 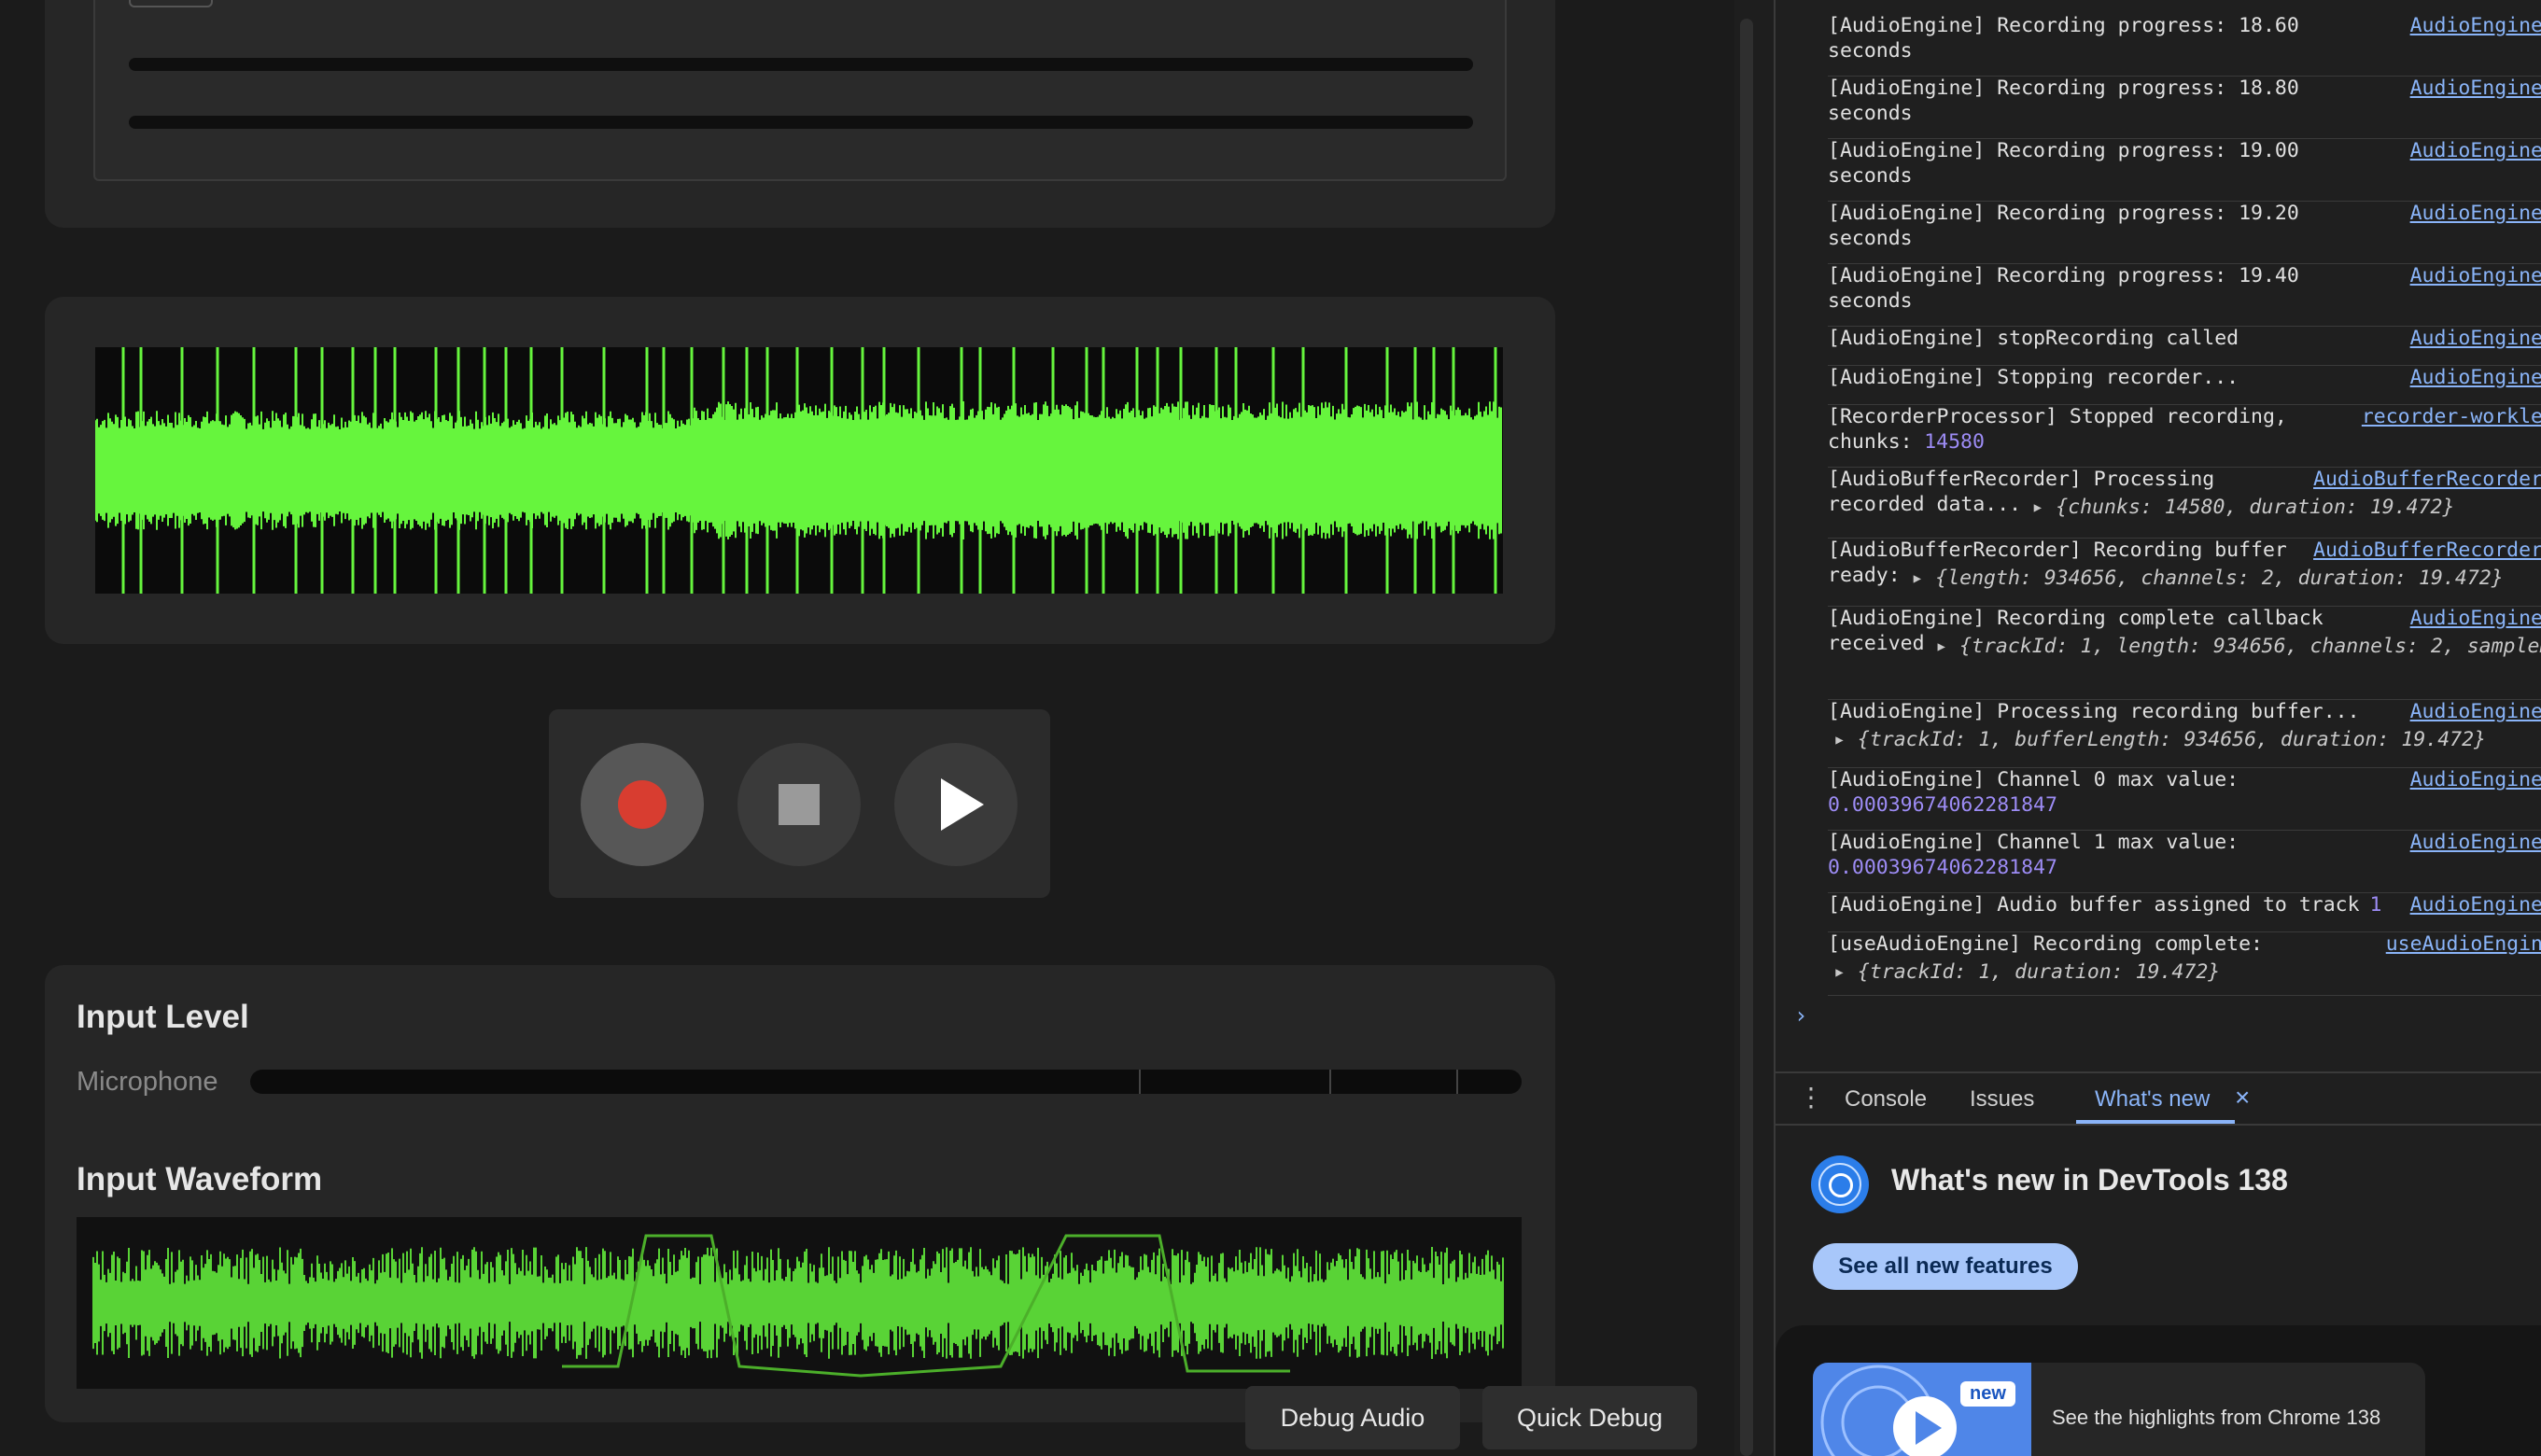 I want to click on record-icon, so click(x=643, y=804).